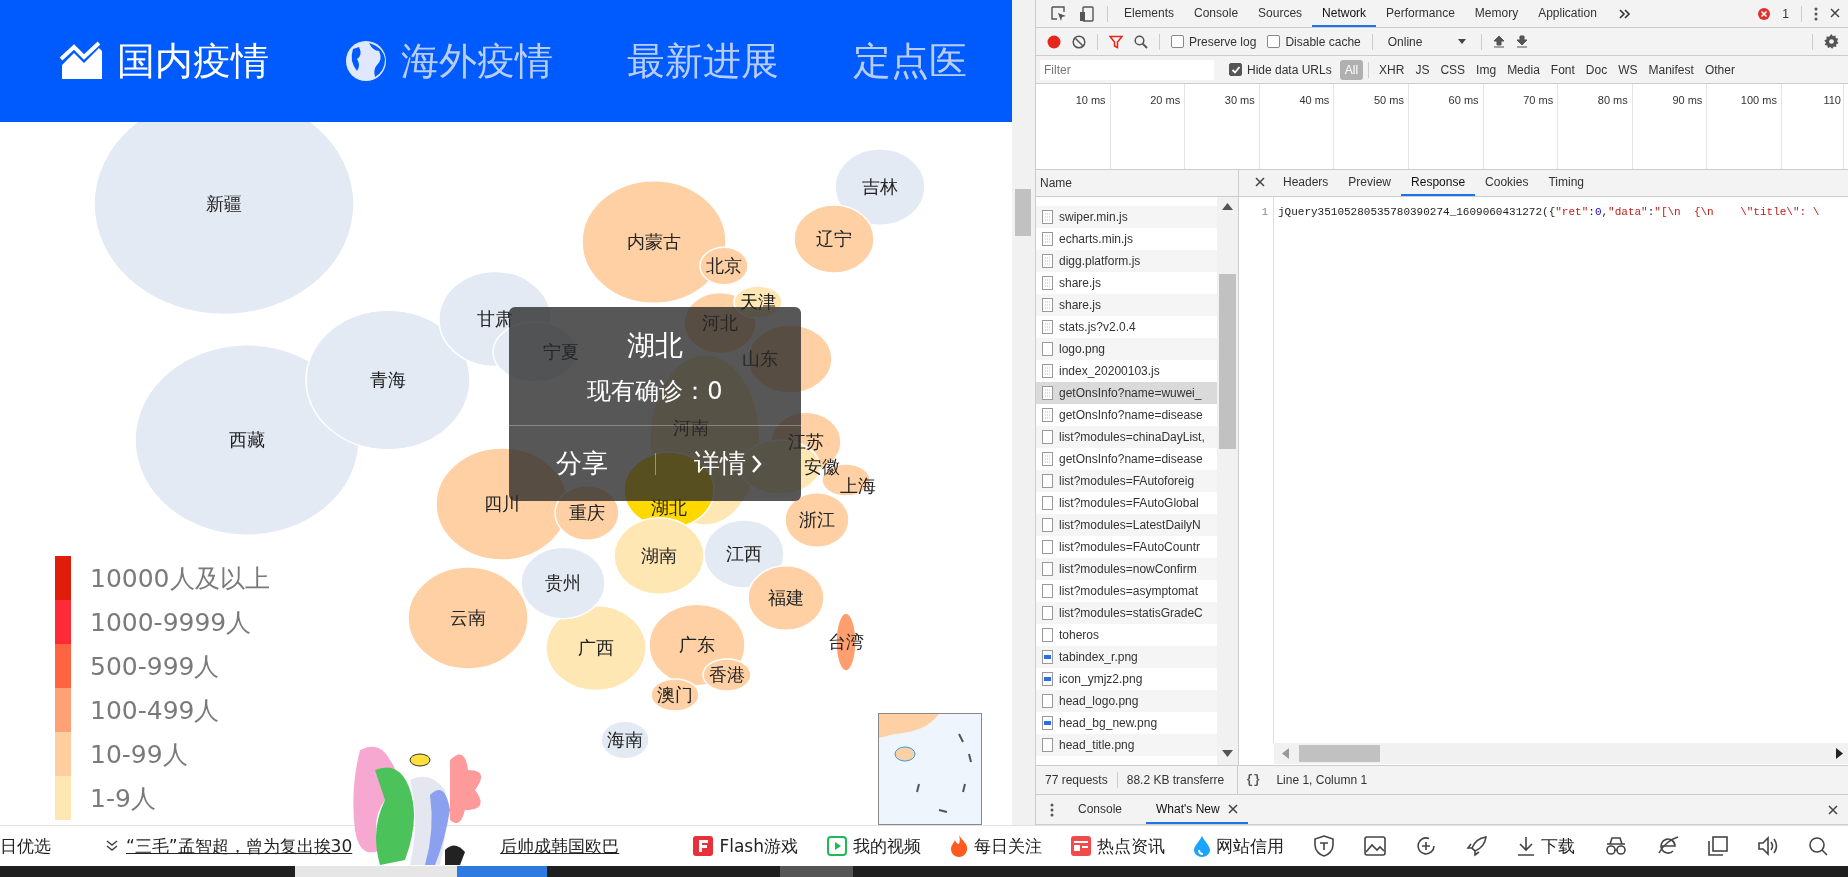 This screenshot has height=877, width=1848. Describe the element at coordinates (1239, 846) in the screenshot. I see `toolbar-link: 网站信用` at that location.